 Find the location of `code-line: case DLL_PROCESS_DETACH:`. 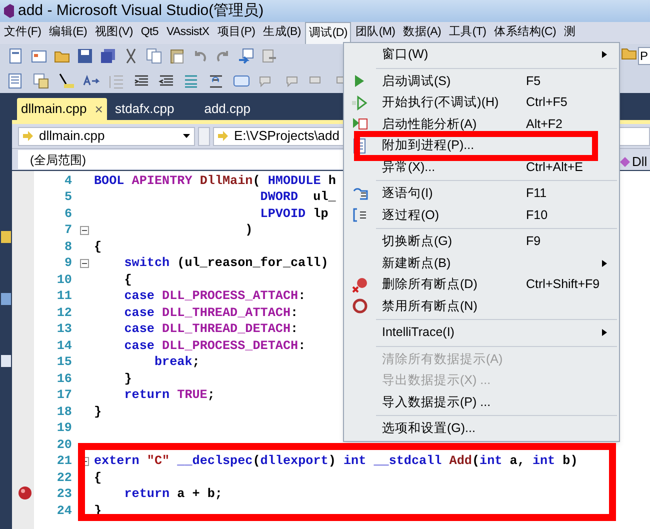

code-line: case DLL_PROCESS_DETACH: is located at coordinates (214, 346).